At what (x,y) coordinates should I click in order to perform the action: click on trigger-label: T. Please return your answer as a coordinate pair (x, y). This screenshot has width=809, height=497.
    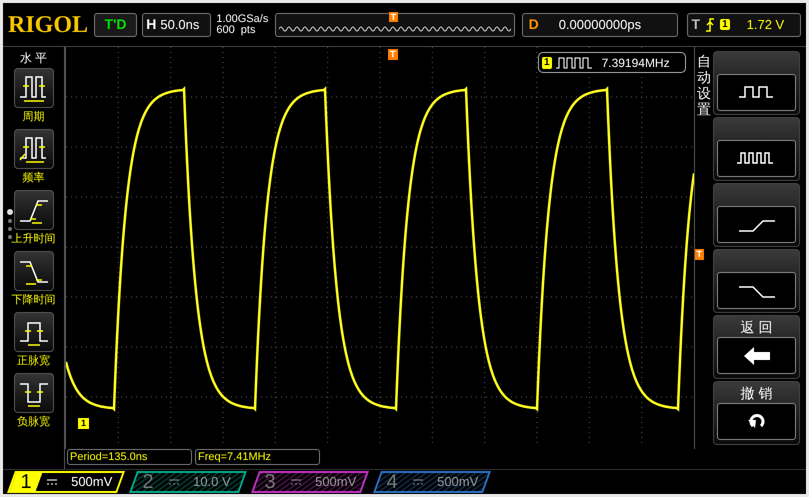
    Looking at the image, I should click on (696, 24).